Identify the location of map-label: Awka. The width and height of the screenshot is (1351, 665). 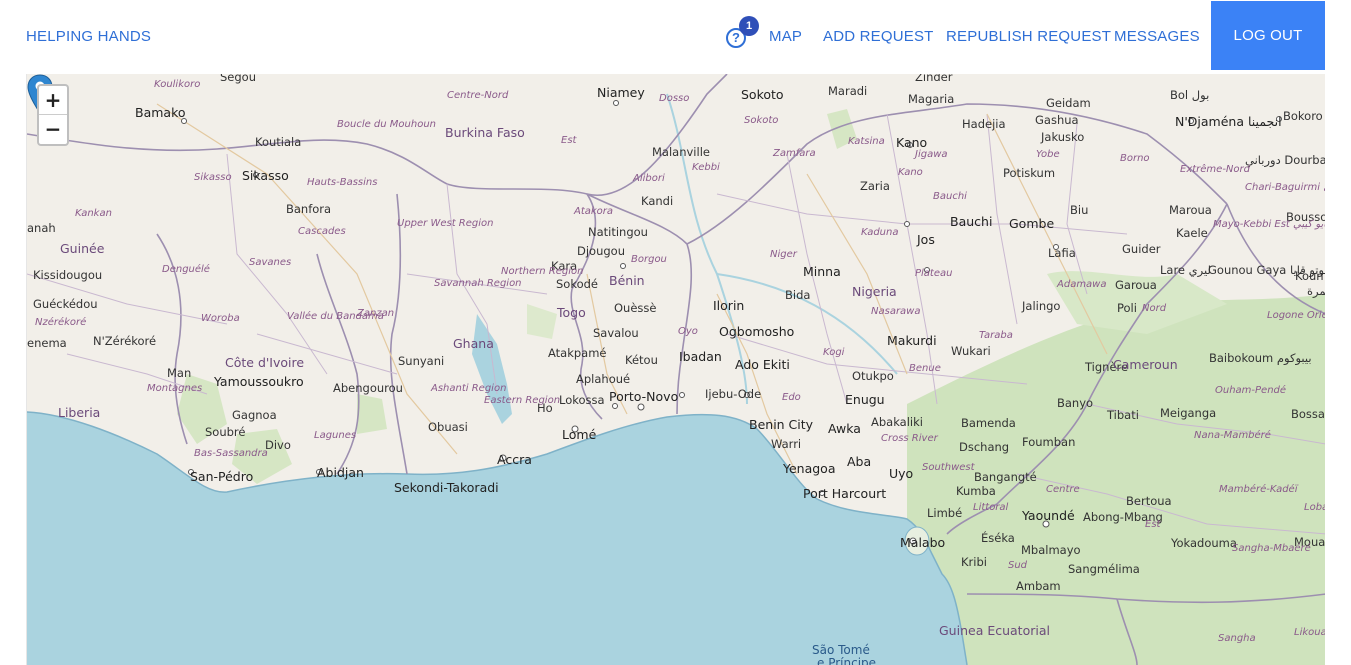
(844, 428).